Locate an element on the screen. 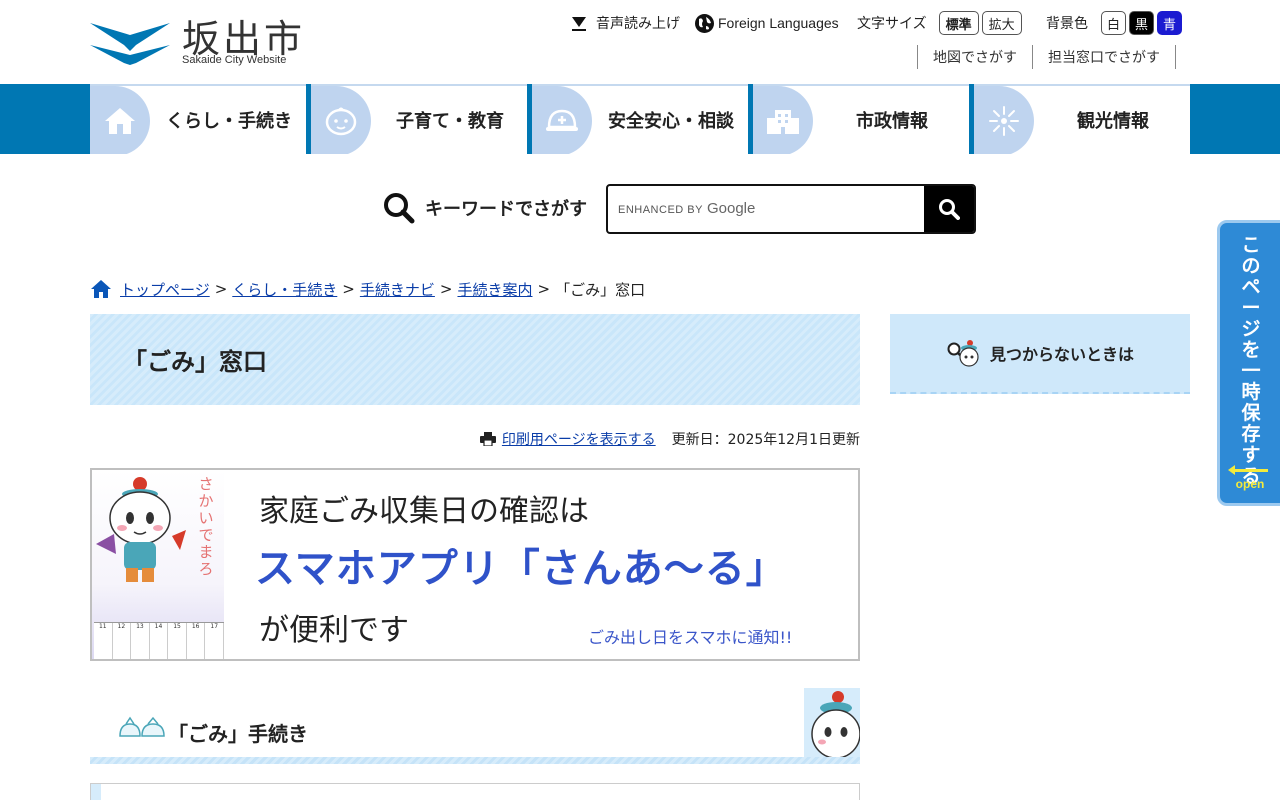 This screenshot has width=1280, height=800. content-box is located at coordinates (475, 791).